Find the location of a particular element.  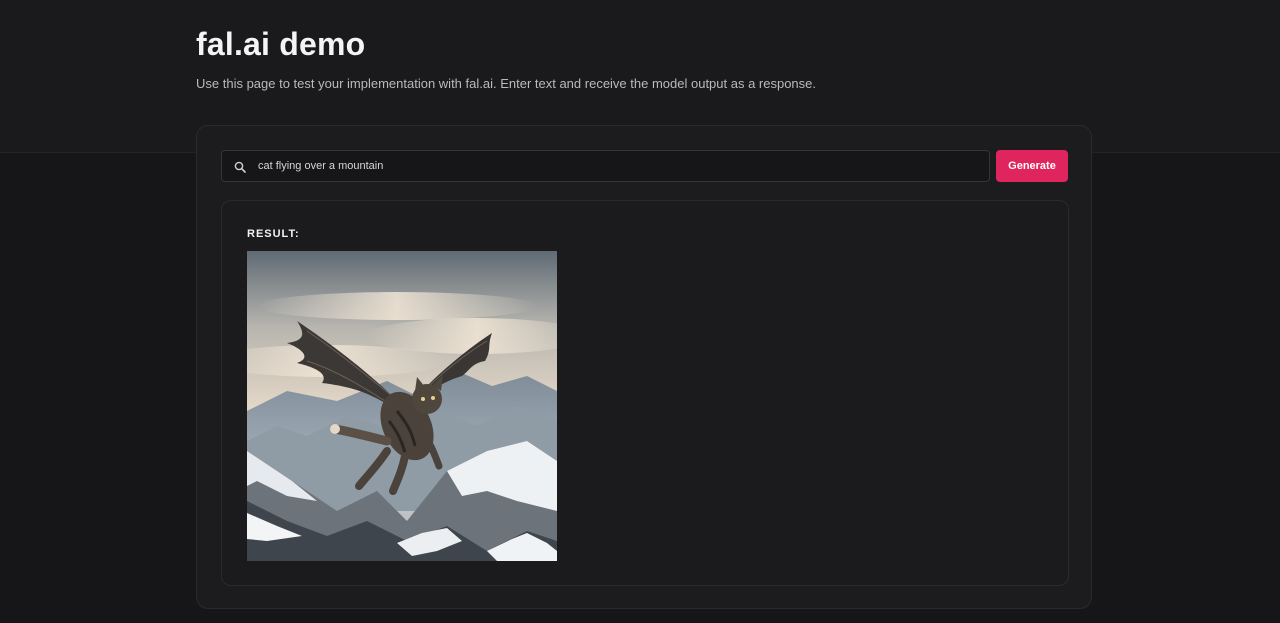

search-input is located at coordinates (618, 166).